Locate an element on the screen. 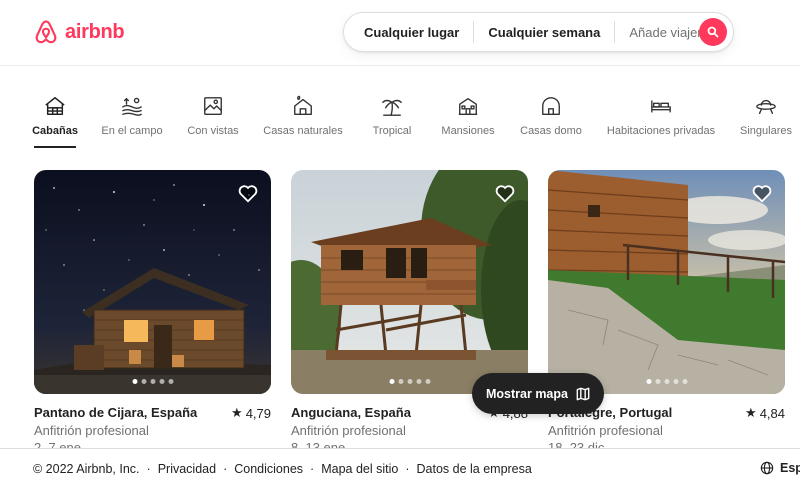 Image resolution: width=800 pixels, height=485 pixels. category-views: Con vistas is located at coordinates (213, 115).